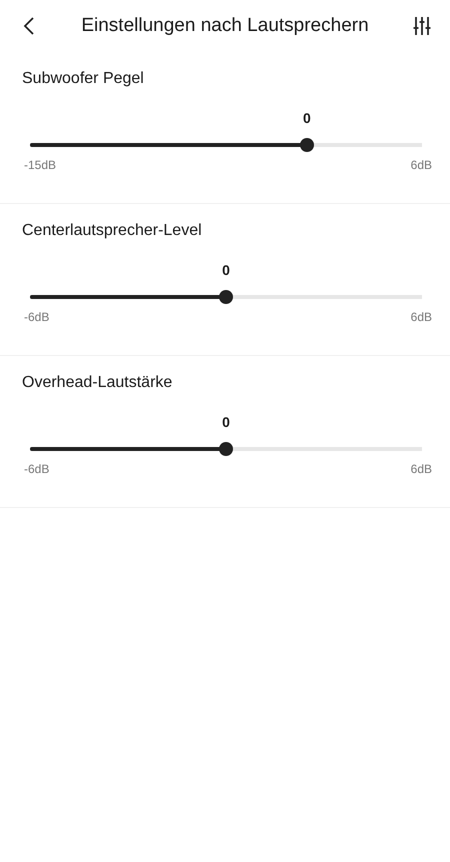 This screenshot has width=450, height=862. Describe the element at coordinates (40, 165) in the screenshot. I see `min-label: -15dB` at that location.